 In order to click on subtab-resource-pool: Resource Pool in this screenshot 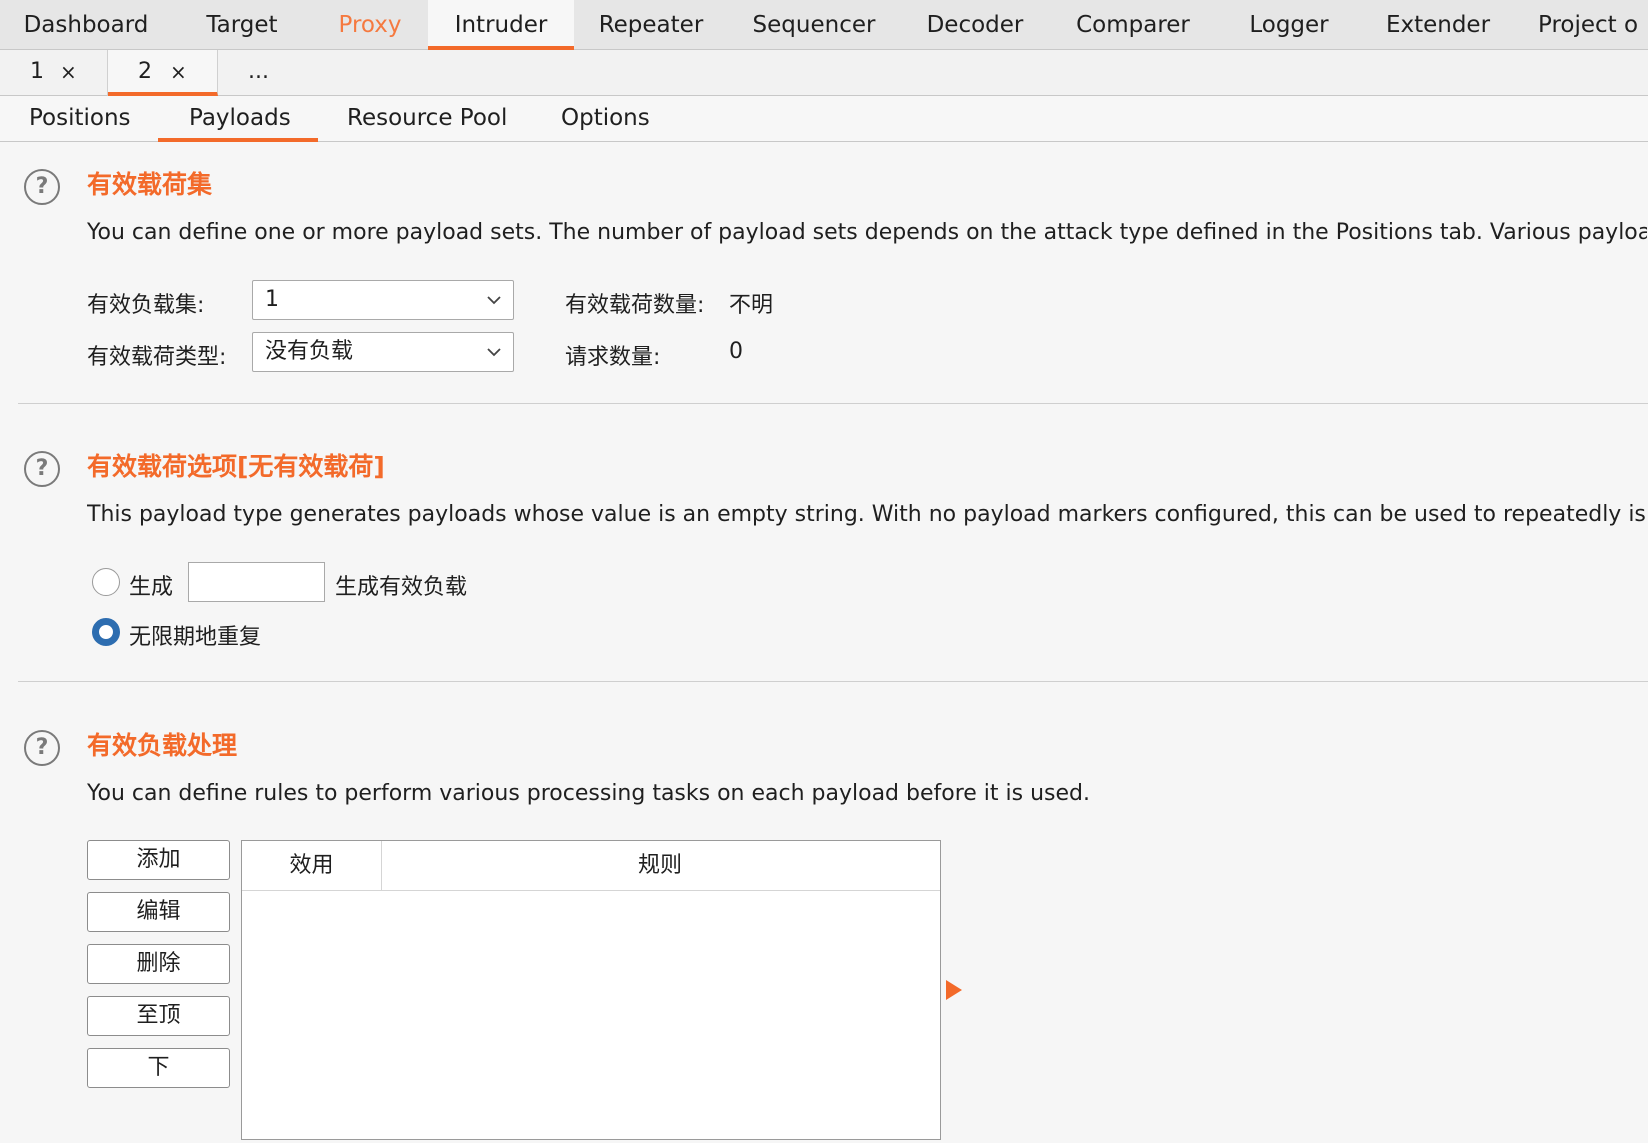, I will do `click(427, 119)`.